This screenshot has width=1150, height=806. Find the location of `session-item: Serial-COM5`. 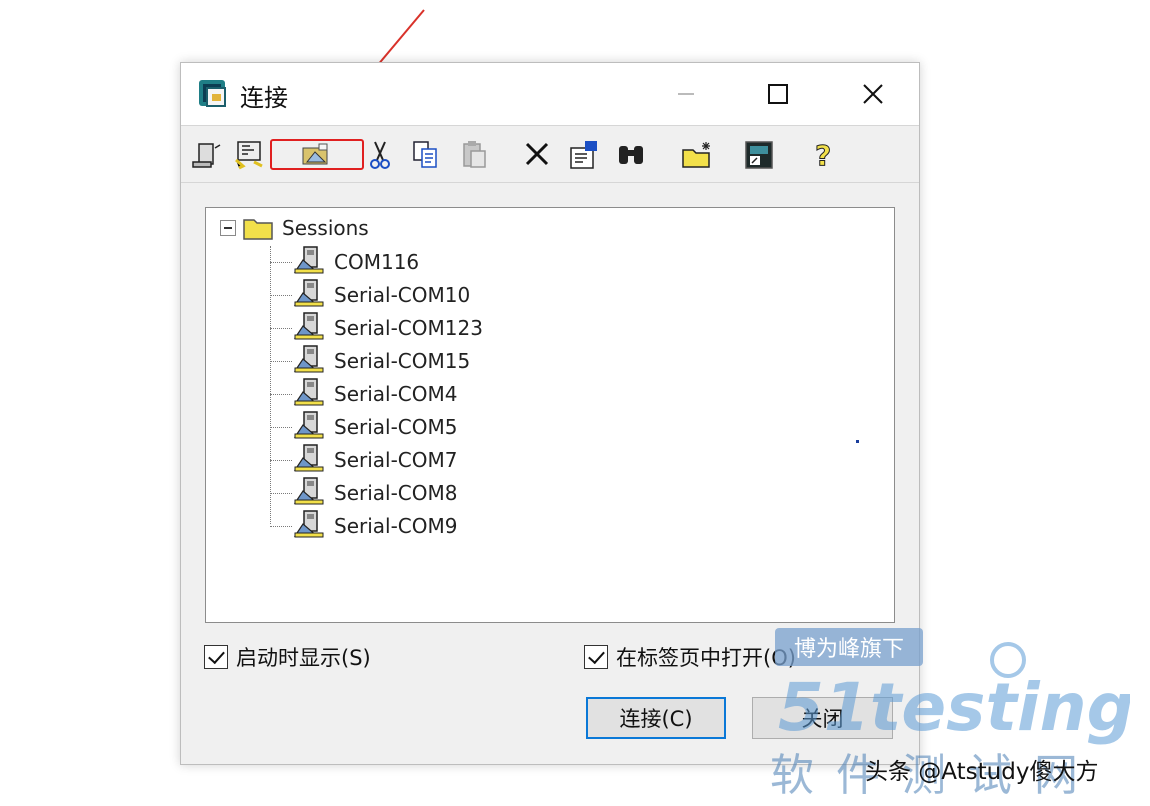

session-item: Serial-COM5 is located at coordinates (364, 427).